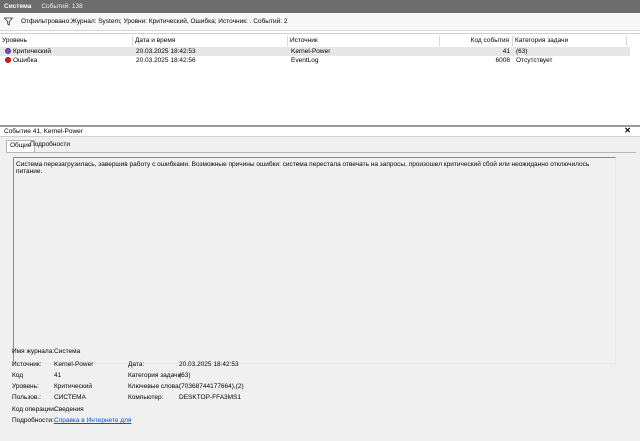 This screenshot has height=441, width=640. Describe the element at coordinates (8, 60) in the screenshot. I see `error-icon` at that location.